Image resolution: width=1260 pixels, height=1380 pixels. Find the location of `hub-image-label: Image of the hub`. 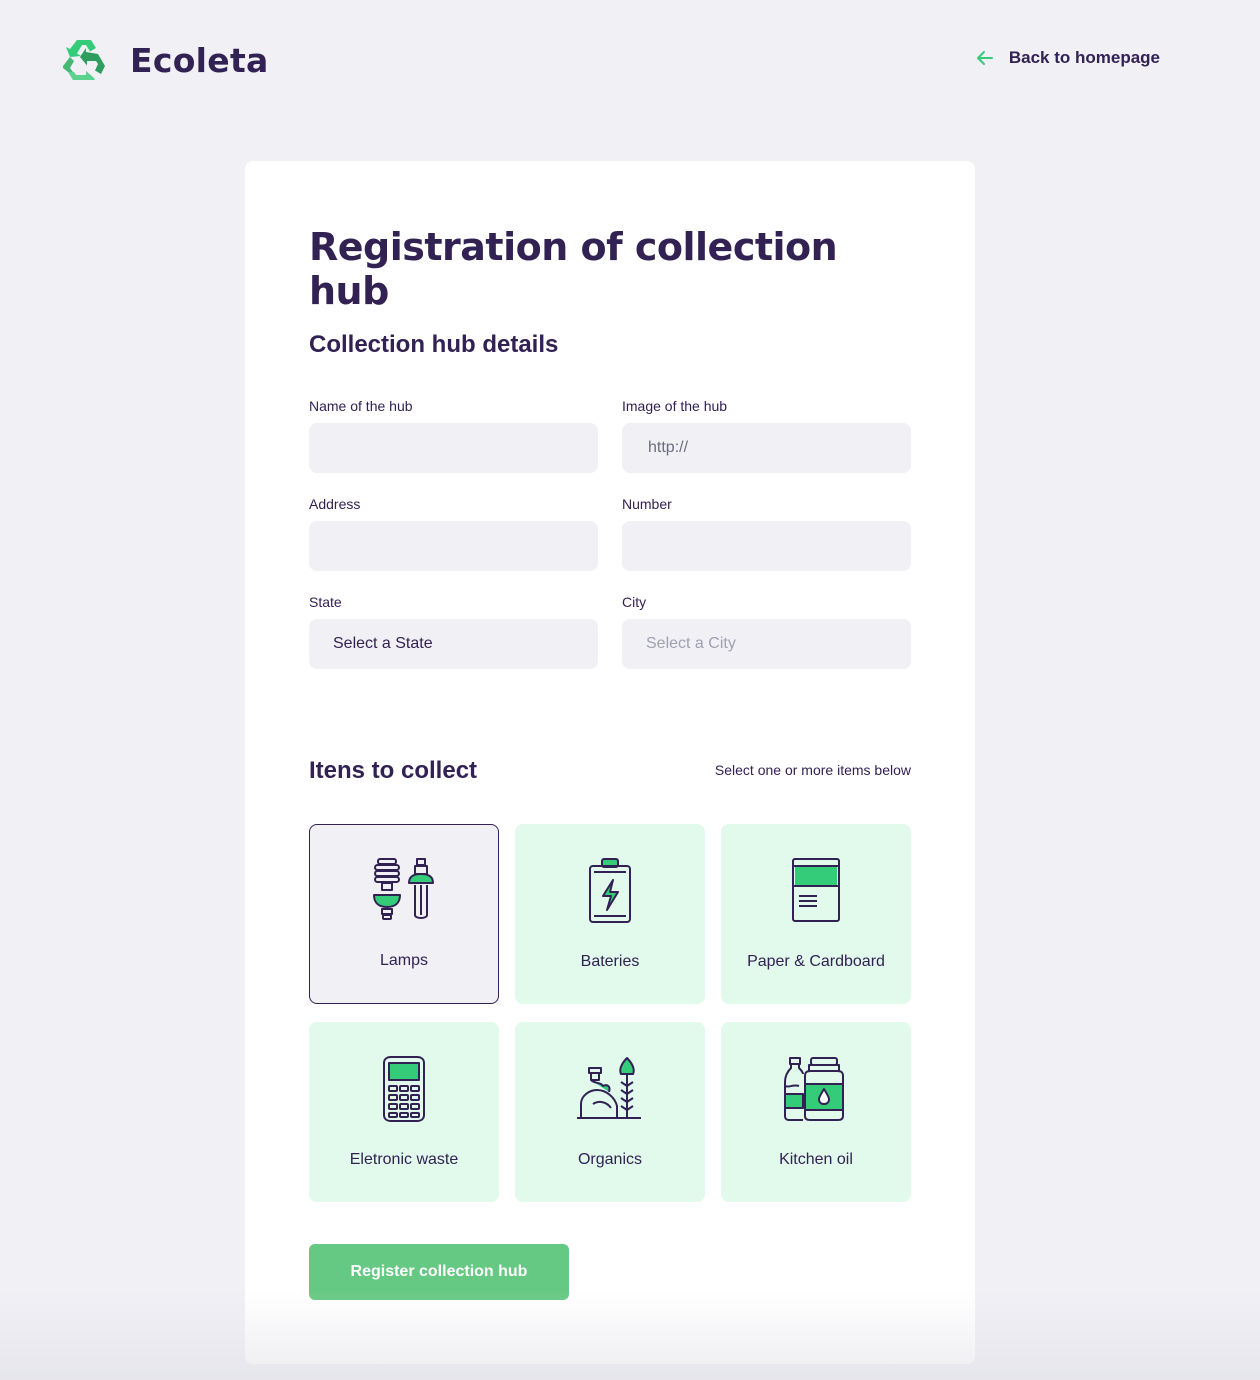

hub-image-label: Image of the hub is located at coordinates (675, 406).